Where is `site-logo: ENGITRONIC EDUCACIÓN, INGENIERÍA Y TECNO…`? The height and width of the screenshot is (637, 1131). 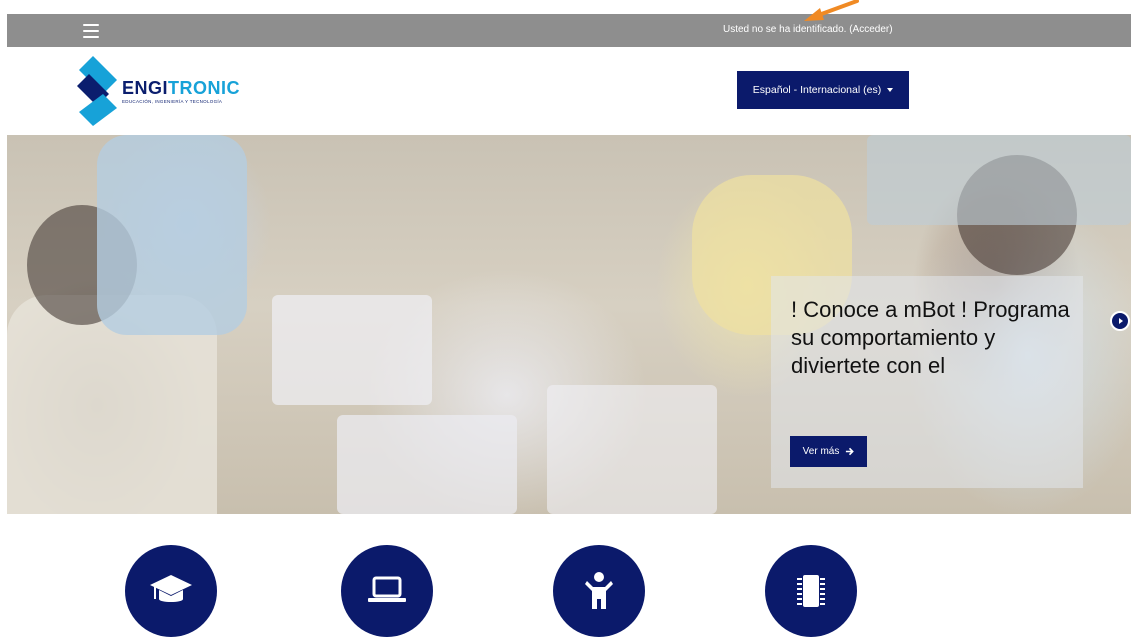 site-logo: ENGITRONIC EDUCACIÓN, INGENIERÍA Y TECNO… is located at coordinates (172, 91).